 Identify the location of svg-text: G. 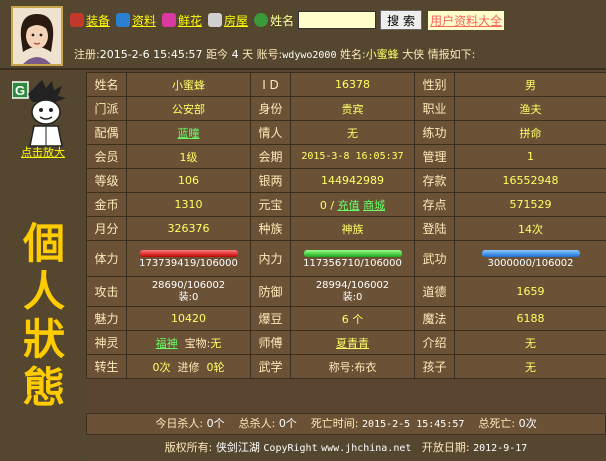
(20, 90).